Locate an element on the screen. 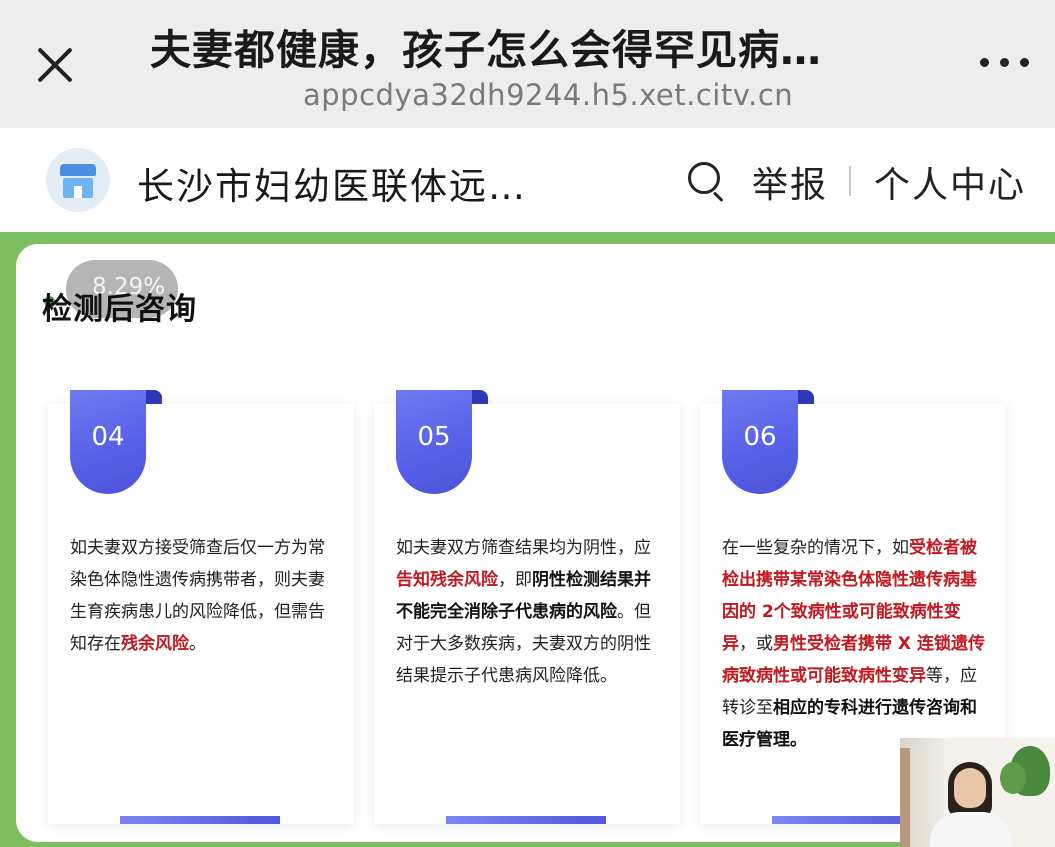 The image size is (1055, 847). search-handle is located at coordinates (718, 197).